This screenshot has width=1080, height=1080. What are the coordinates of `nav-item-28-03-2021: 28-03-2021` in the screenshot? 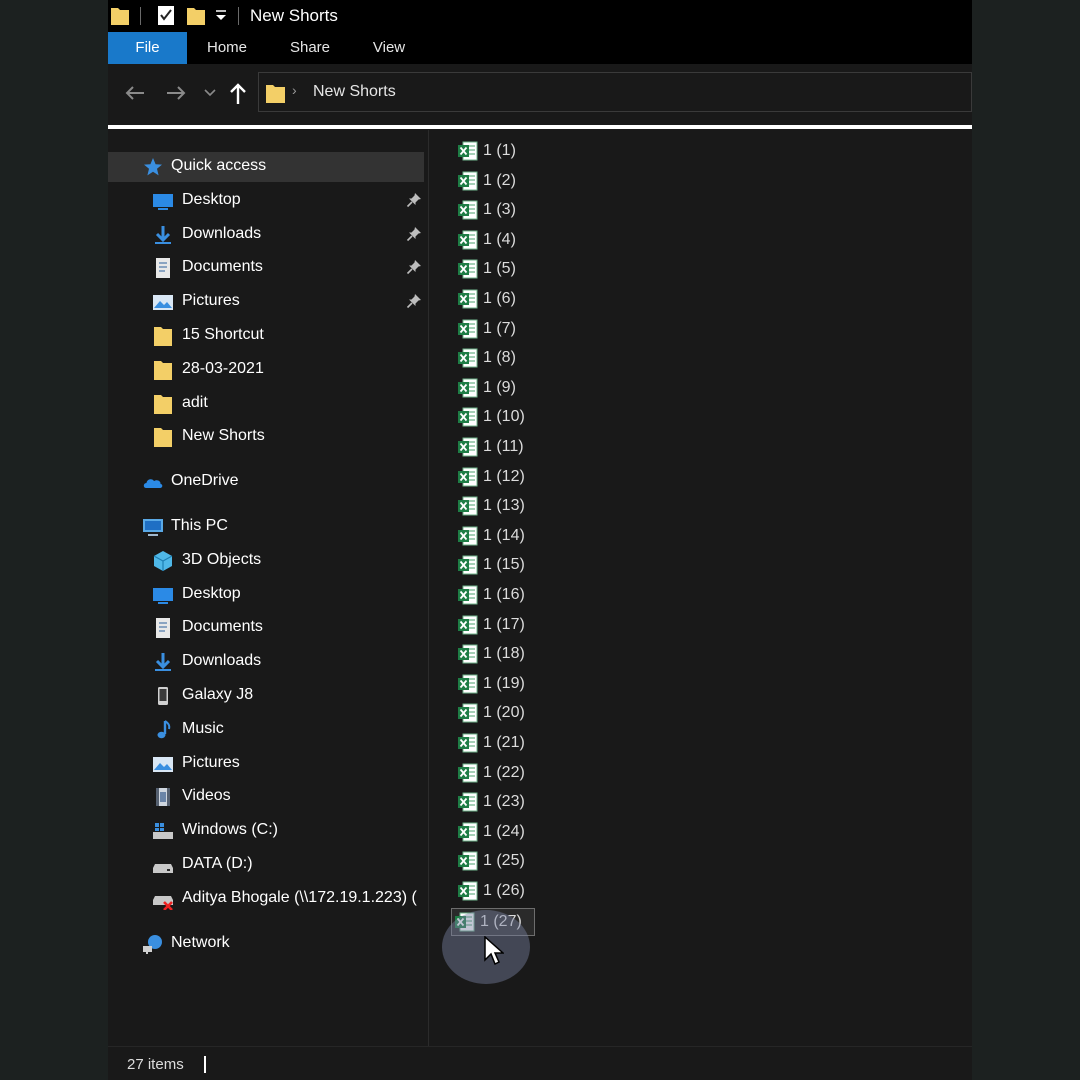 It's located at (268, 370).